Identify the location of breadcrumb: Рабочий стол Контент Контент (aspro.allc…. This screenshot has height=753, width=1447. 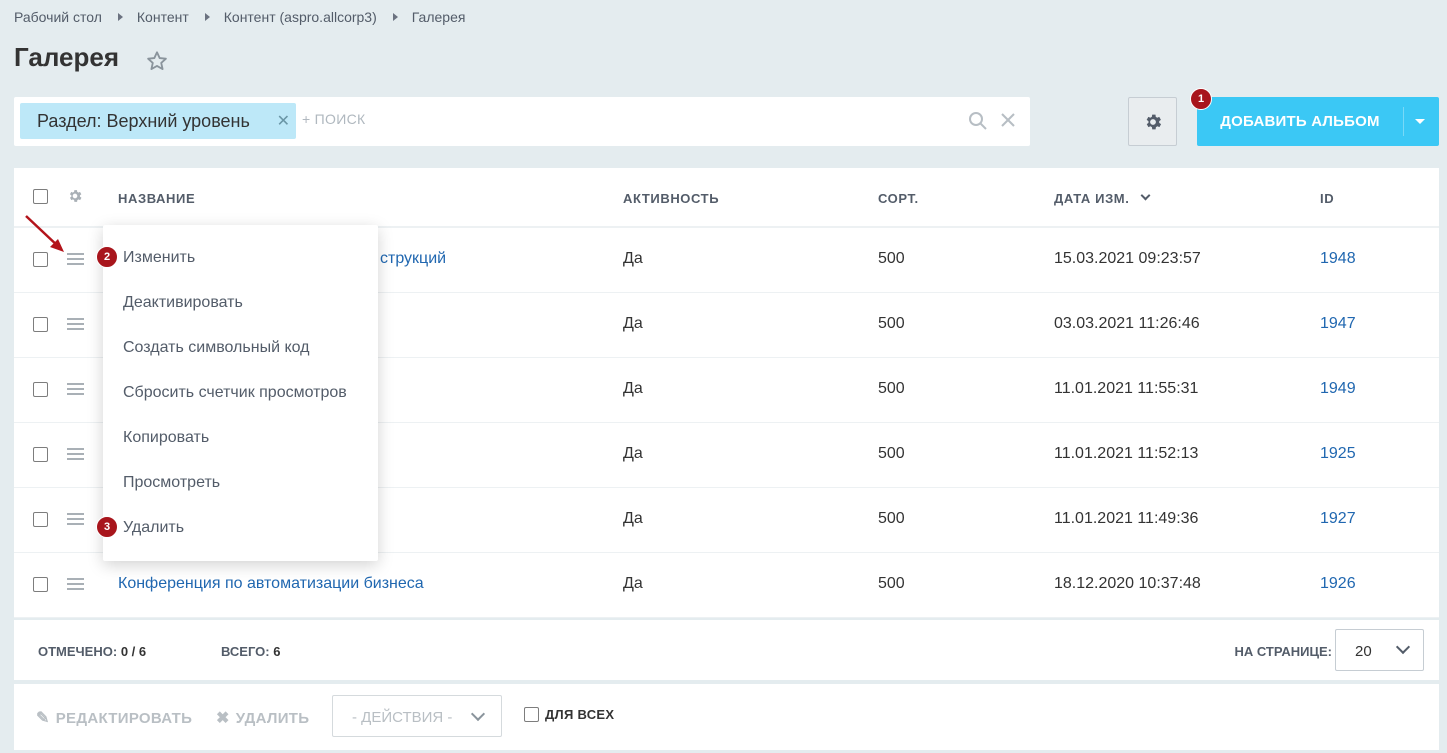
(239, 17).